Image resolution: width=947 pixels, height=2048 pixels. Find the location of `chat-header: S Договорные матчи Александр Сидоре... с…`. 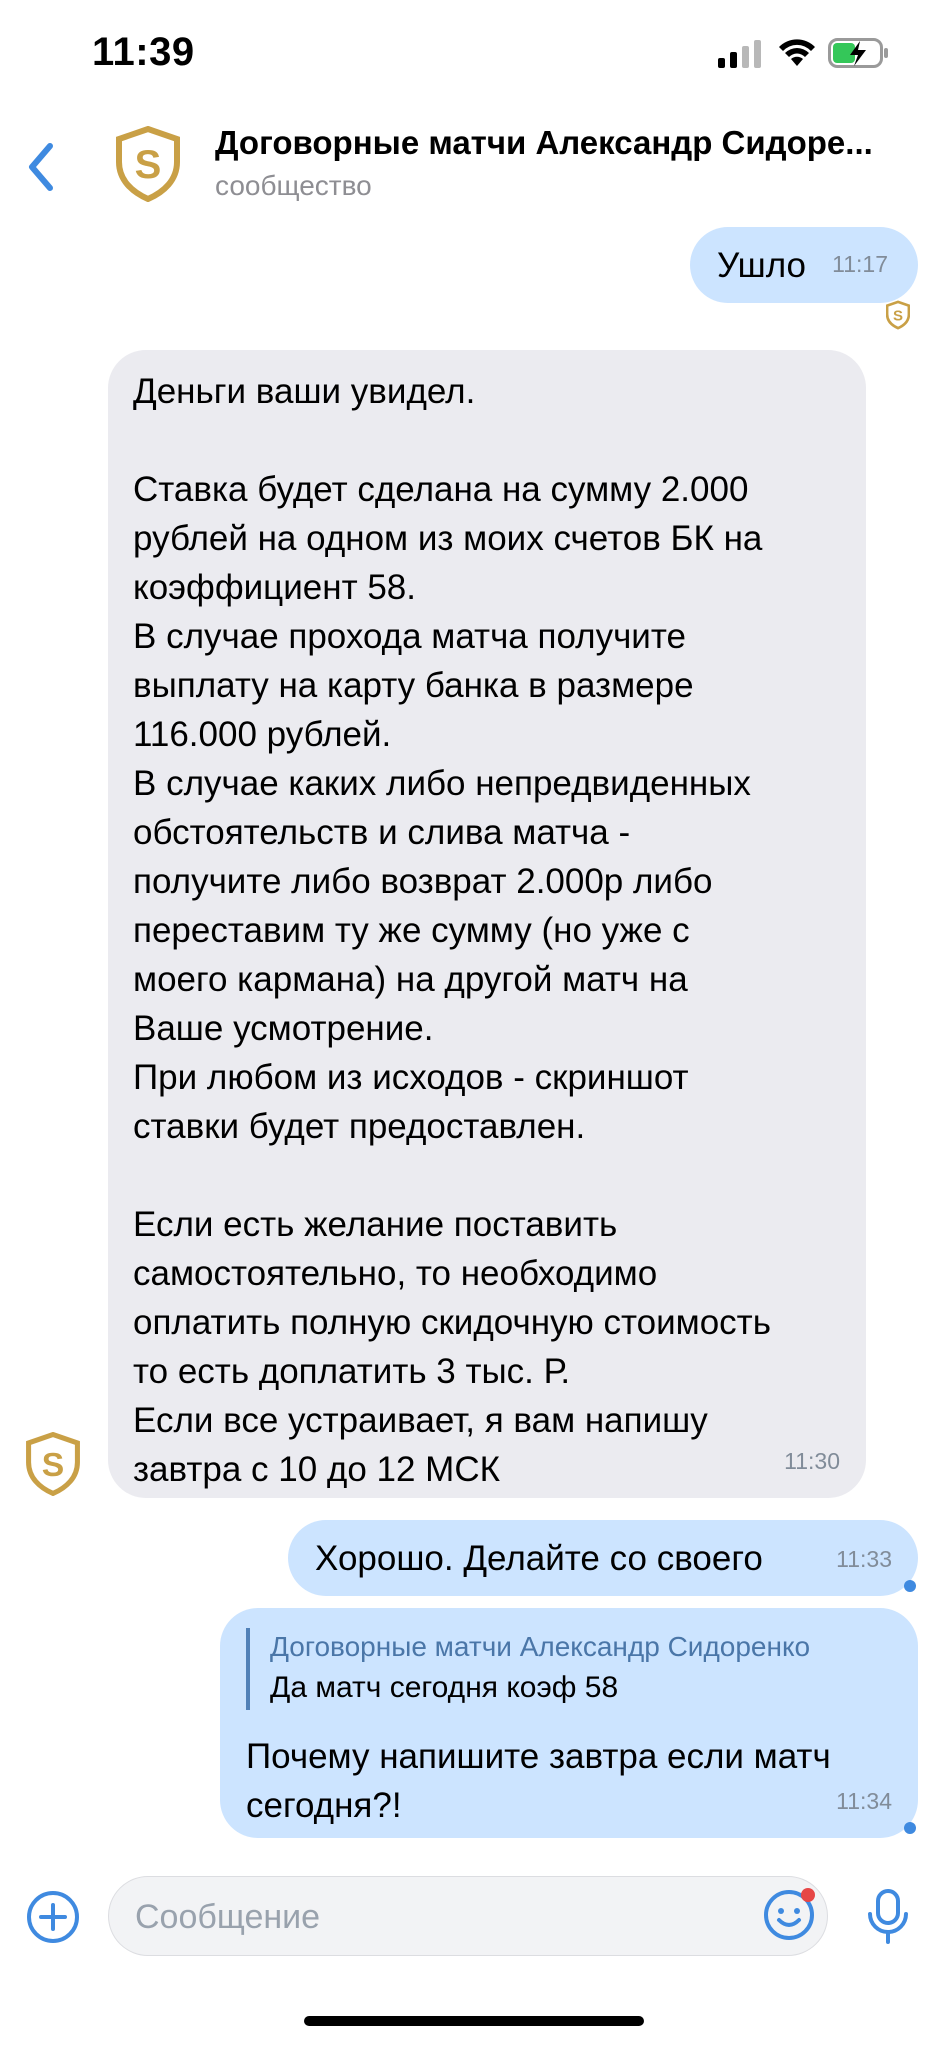

chat-header: S Договорные матчи Александр Сидоре... с… is located at coordinates (473, 165).